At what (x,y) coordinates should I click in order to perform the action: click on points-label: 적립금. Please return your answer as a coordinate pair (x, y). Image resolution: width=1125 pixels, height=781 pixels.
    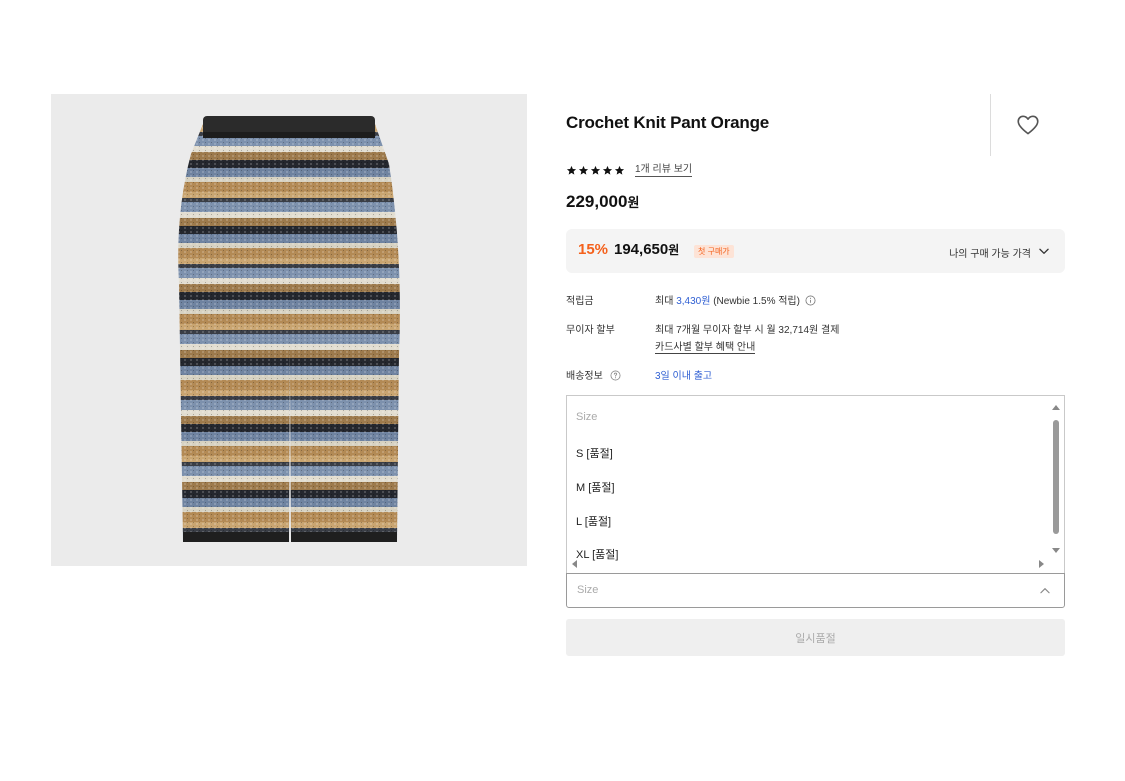
    Looking at the image, I should click on (580, 301).